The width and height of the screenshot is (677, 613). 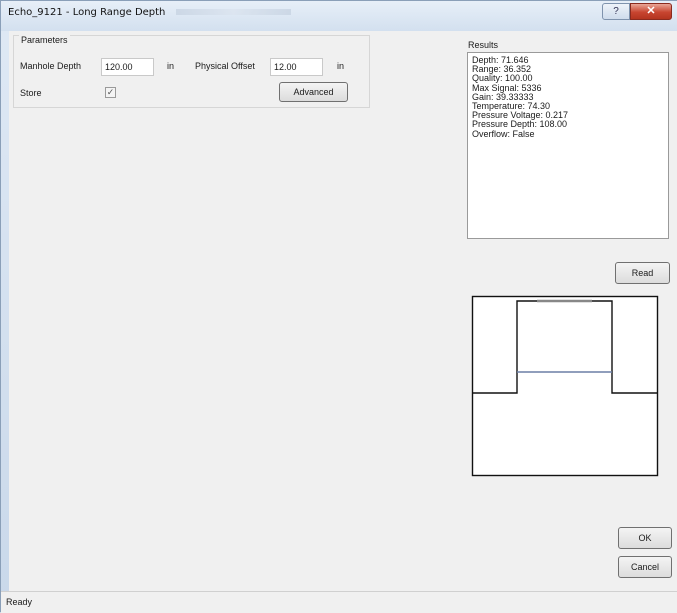 I want to click on title-bar-ghost, so click(x=233, y=12).